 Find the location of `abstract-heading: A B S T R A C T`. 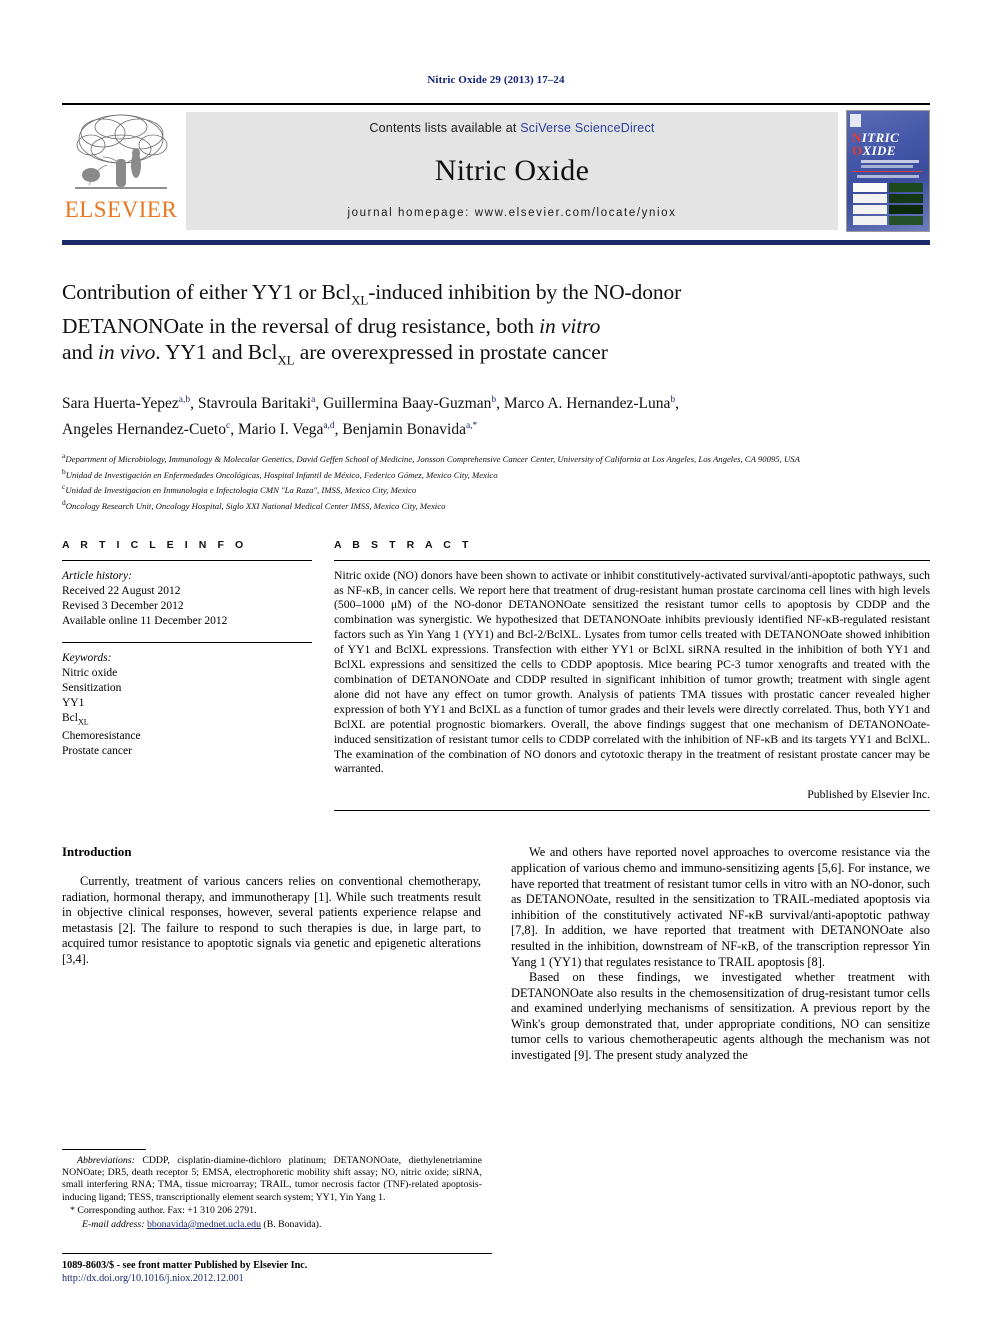

abstract-heading: A B S T R A C T is located at coordinates (403, 544).